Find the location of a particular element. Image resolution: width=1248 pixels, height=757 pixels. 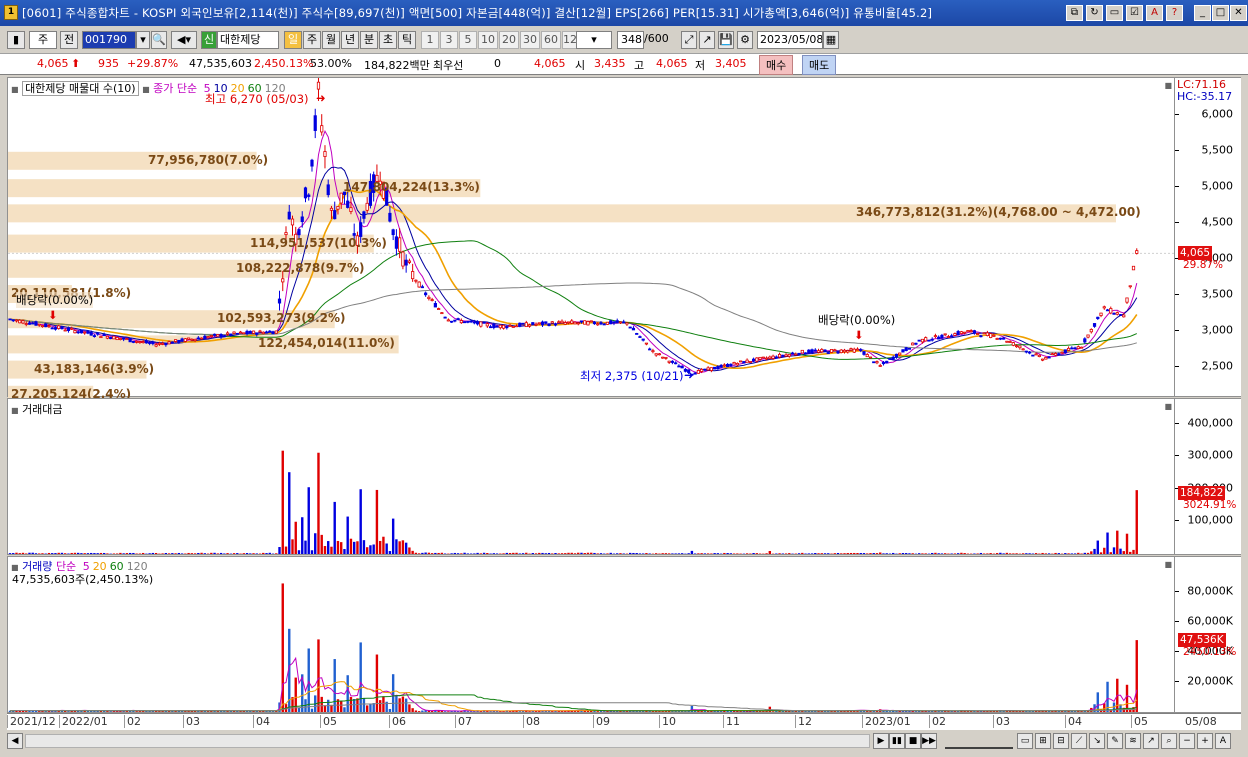

checkbox-icon: ☑ is located at coordinates (1134, 13).